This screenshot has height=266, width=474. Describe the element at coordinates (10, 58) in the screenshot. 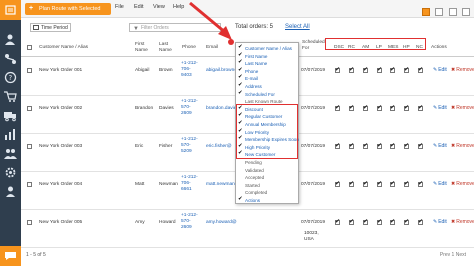

I see `sidebar-item-routes` at that location.